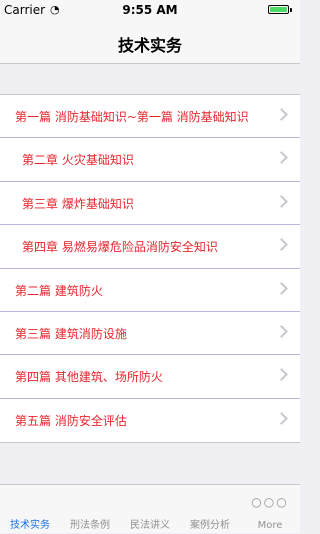  Describe the element at coordinates (30, 509) in the screenshot. I see `tab-technical-practice: 技术实务` at that location.